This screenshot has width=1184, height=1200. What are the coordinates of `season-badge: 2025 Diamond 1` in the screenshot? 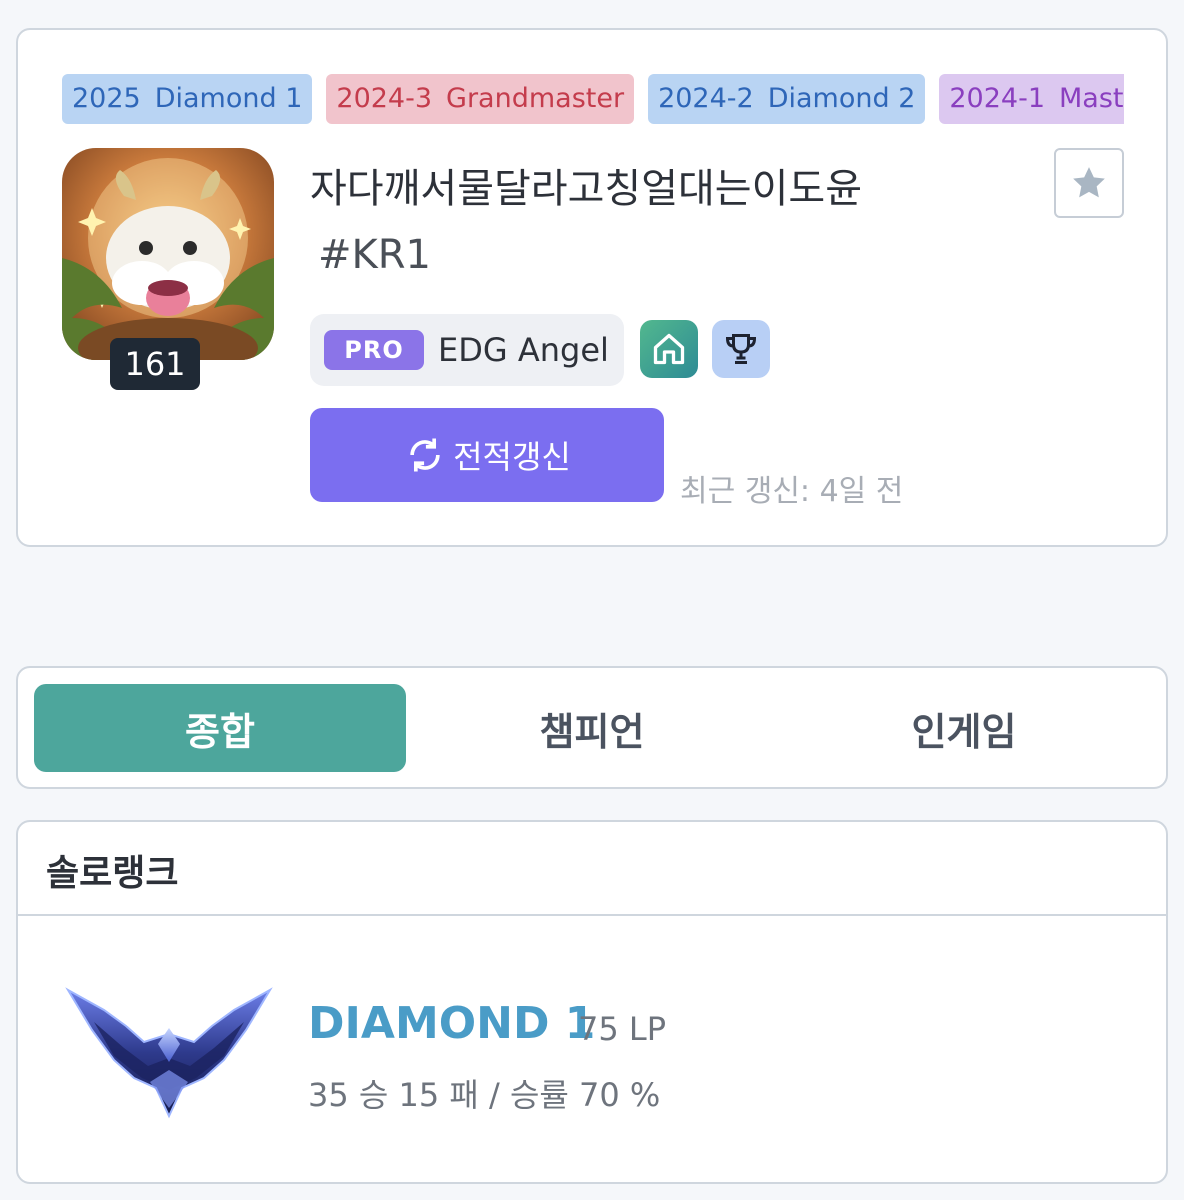 It's located at (187, 99).